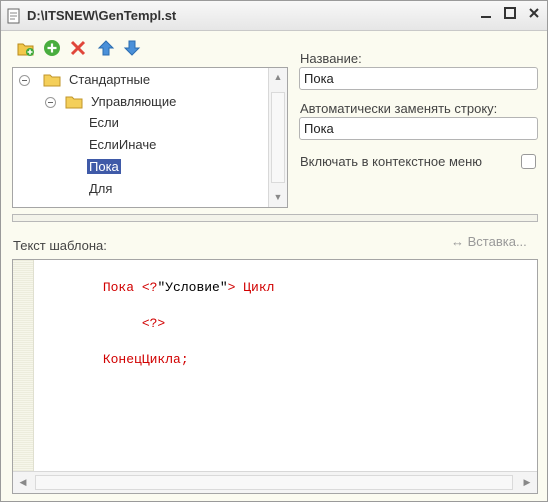 The width and height of the screenshot is (548, 502). What do you see at coordinates (527, 482) in the screenshot?
I see `scroll-right-icon: ▶` at bounding box center [527, 482].